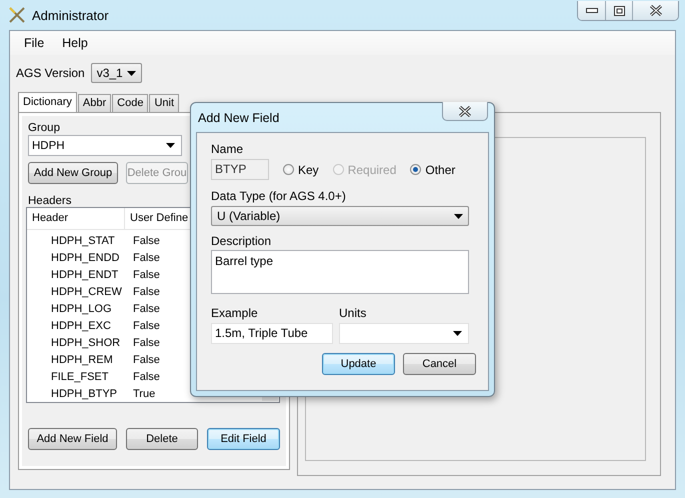 The width and height of the screenshot is (685, 498). What do you see at coordinates (86, 342) in the screenshot?
I see `table-cell-text: HDPH_SHOR` at bounding box center [86, 342].